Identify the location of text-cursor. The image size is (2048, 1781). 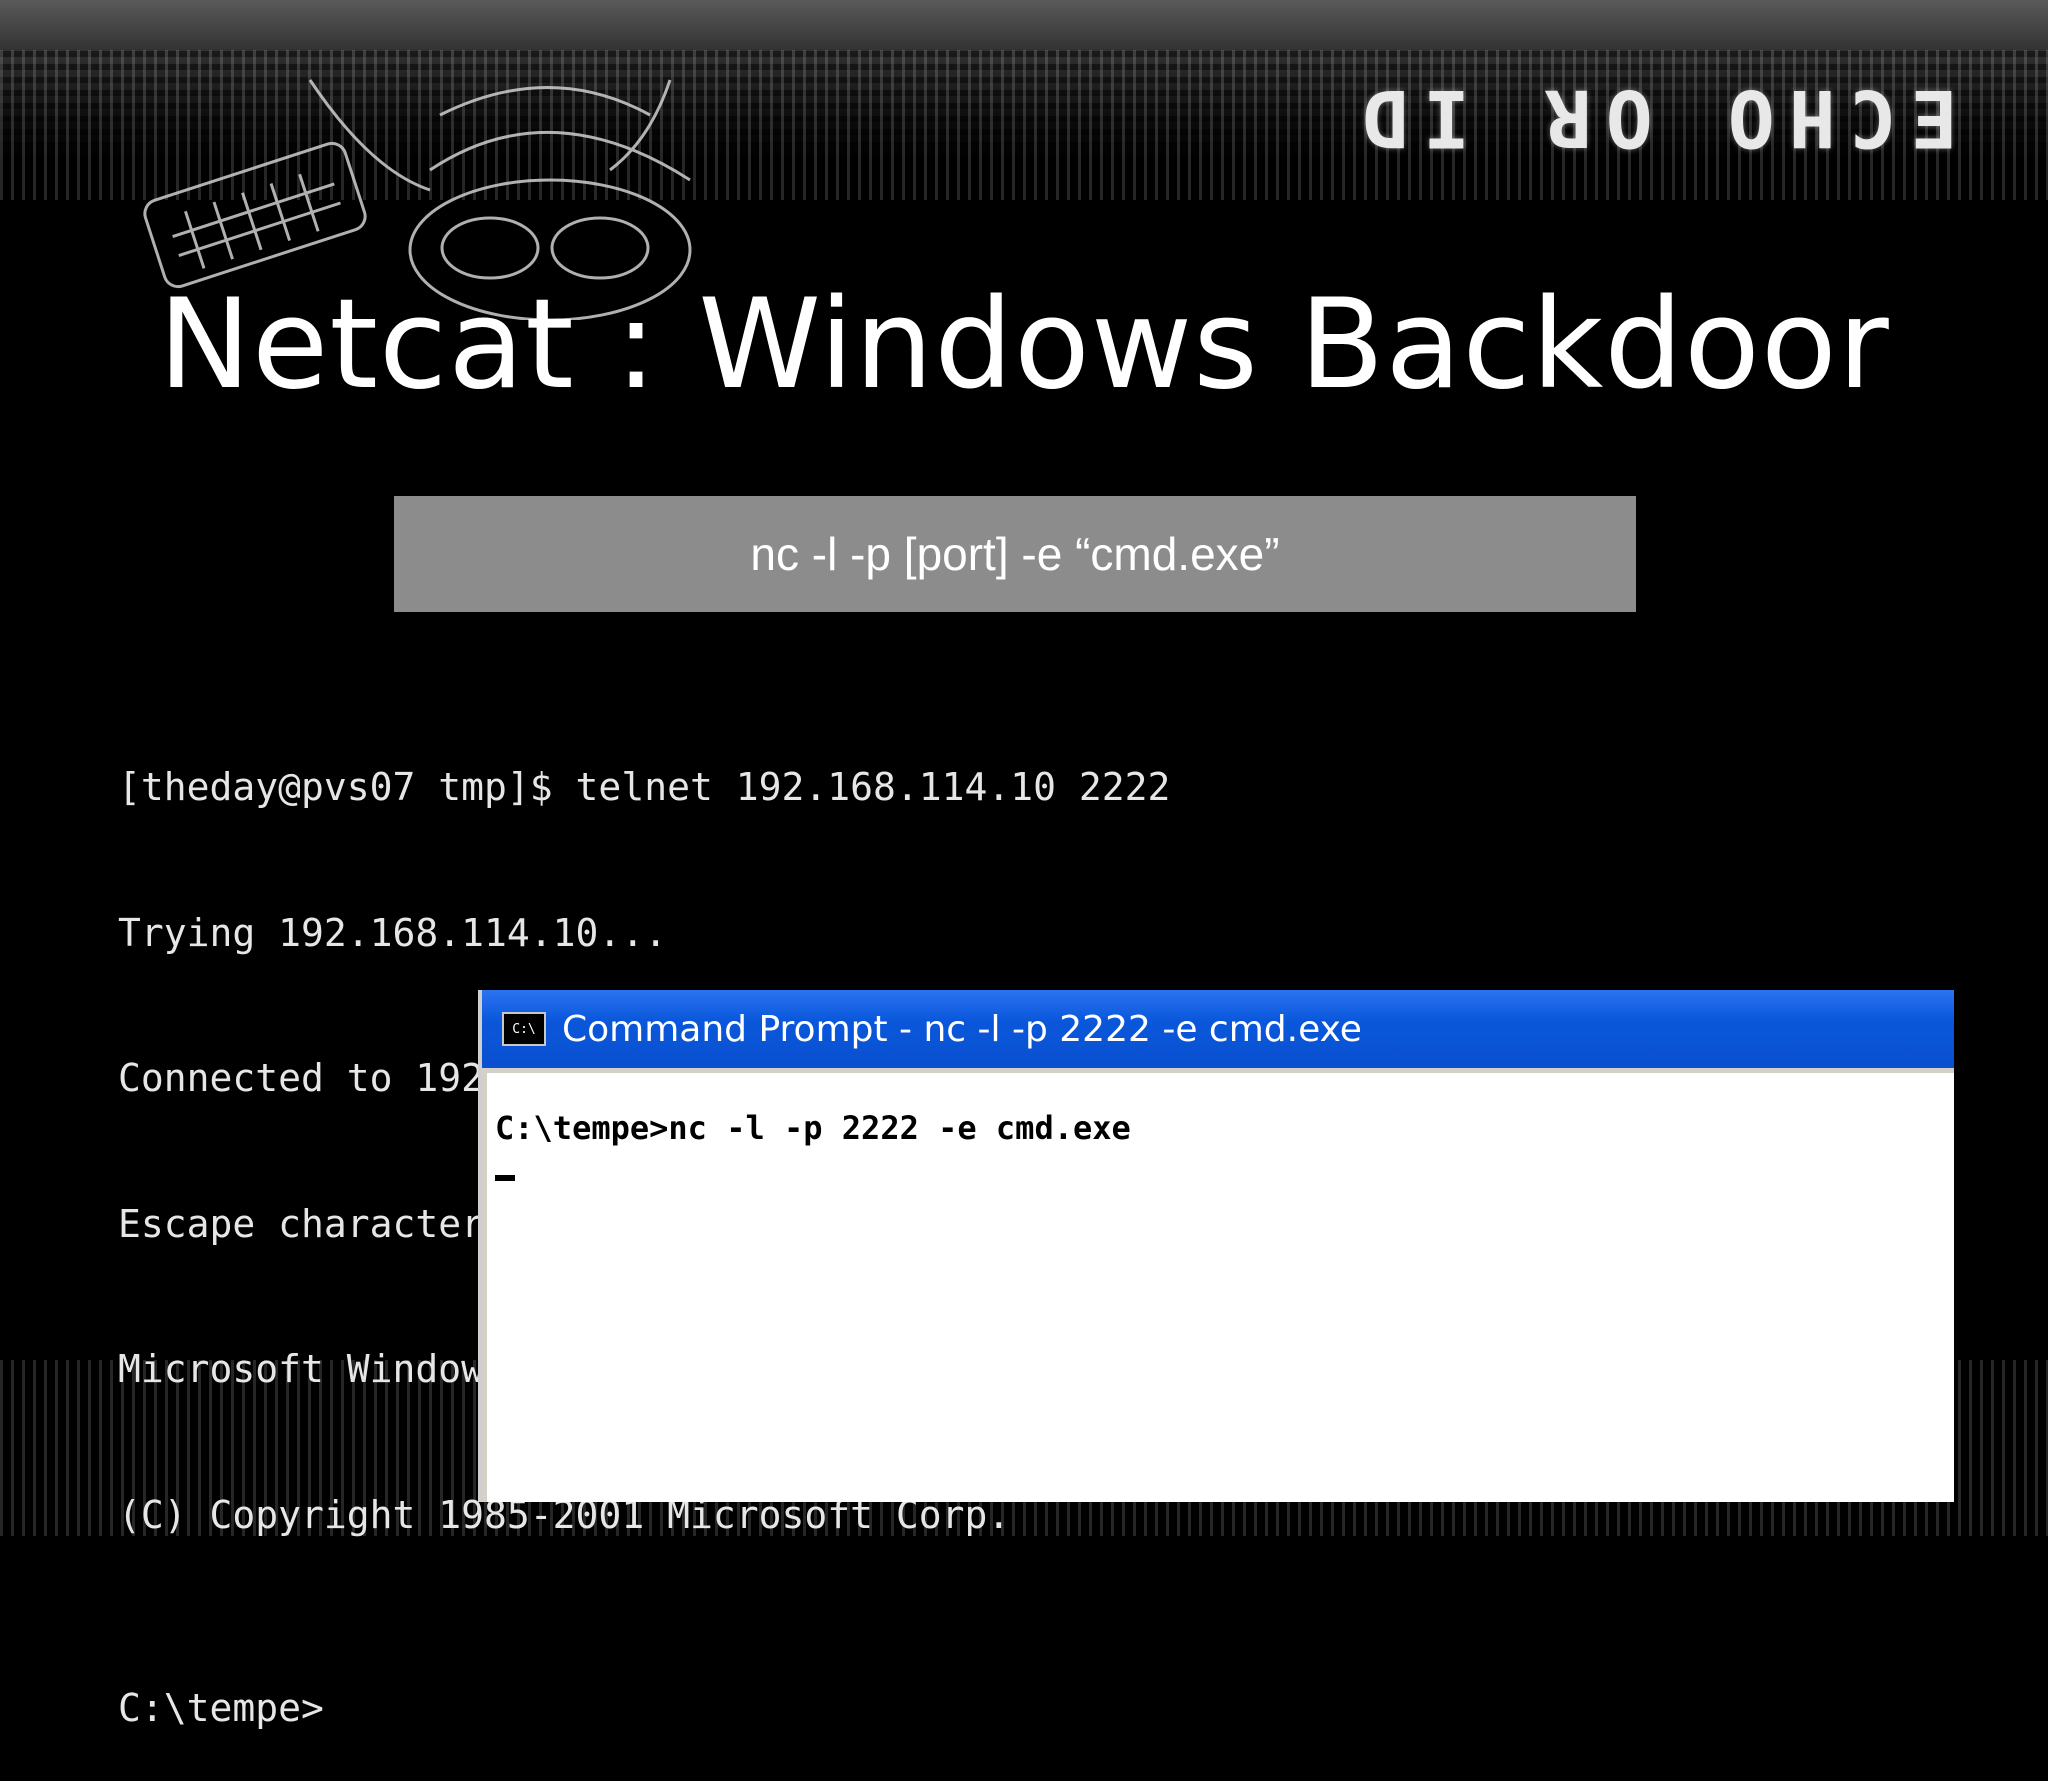
(505, 1178).